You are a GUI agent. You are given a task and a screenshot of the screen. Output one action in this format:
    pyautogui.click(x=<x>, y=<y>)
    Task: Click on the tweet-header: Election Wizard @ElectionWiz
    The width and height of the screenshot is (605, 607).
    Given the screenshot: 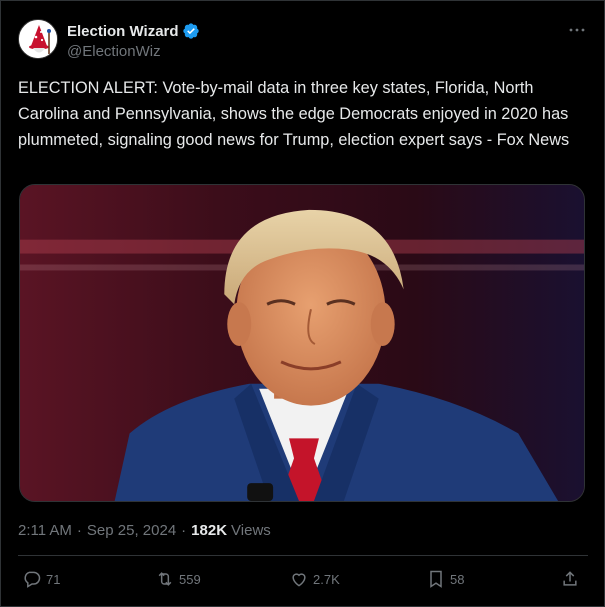 What is the action you would take?
    pyautogui.click(x=303, y=40)
    